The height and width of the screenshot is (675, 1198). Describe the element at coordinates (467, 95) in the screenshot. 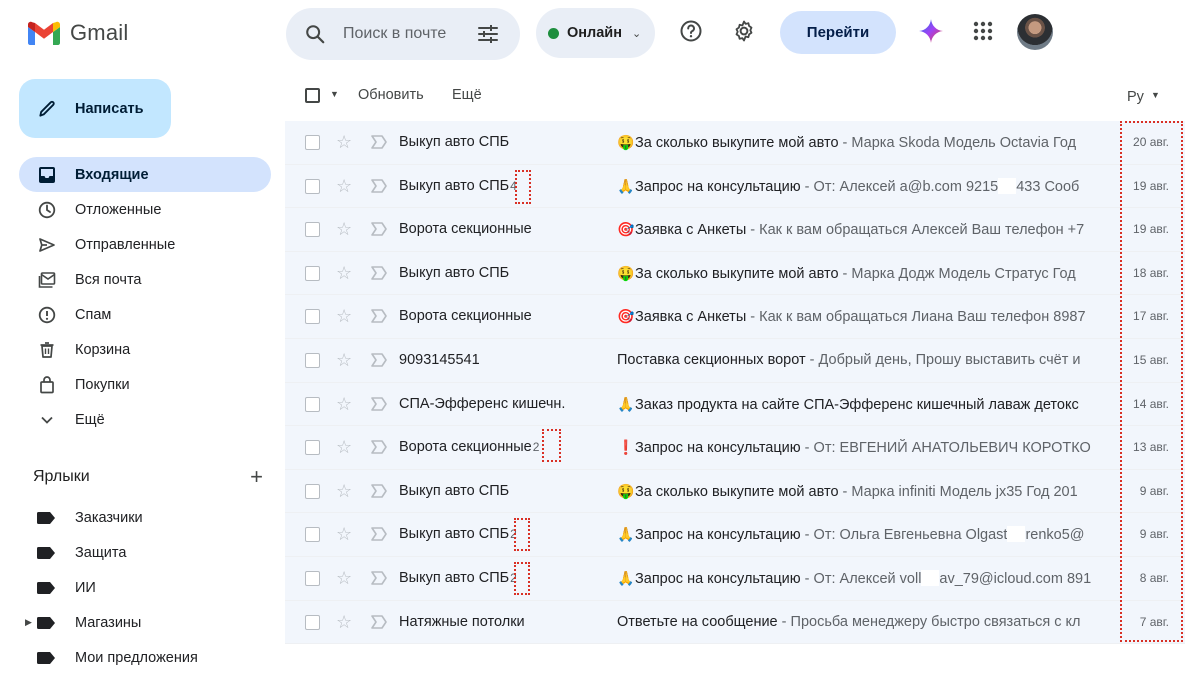

I see `more-button: Ещё` at that location.